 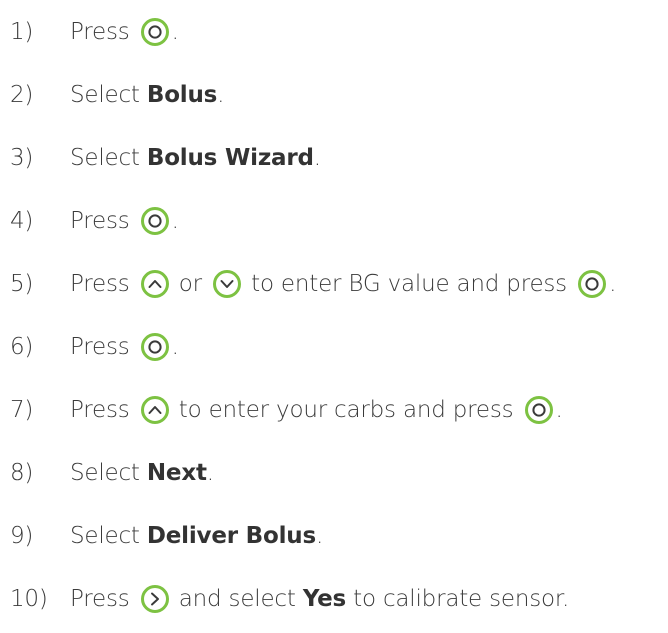 I want to click on step-number: 9), so click(x=22, y=536).